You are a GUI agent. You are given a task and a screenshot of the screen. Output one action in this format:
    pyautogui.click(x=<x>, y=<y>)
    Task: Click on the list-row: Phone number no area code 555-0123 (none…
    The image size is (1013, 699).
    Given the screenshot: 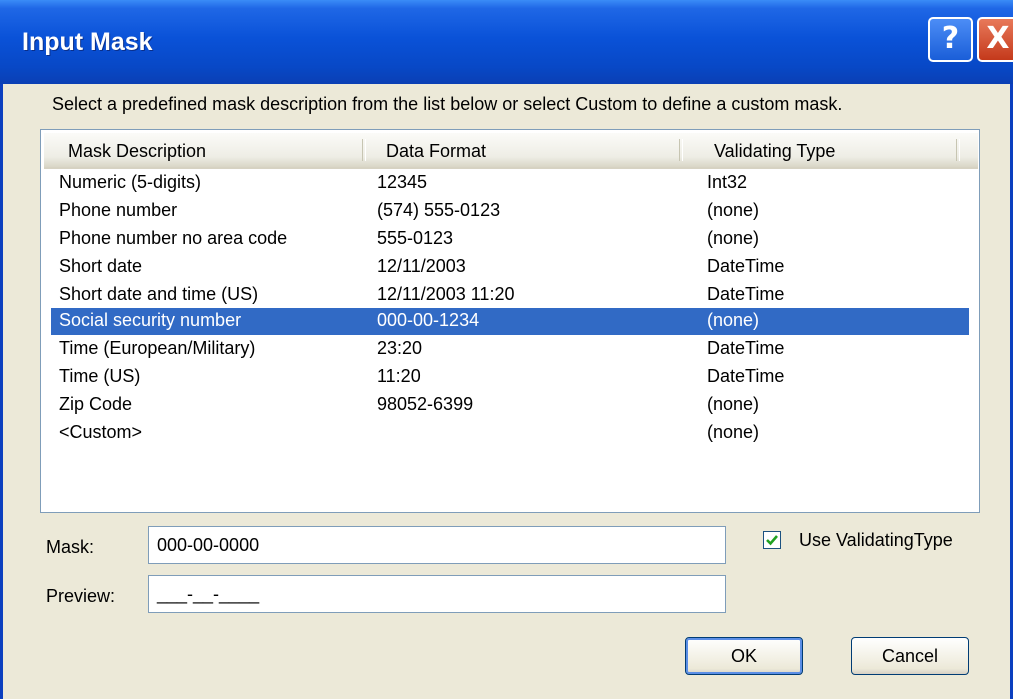 What is the action you would take?
    pyautogui.click(x=510, y=239)
    